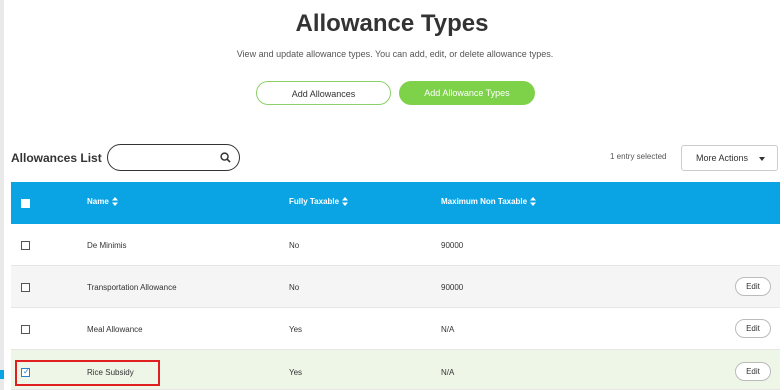 The image size is (784, 390). Describe the element at coordinates (98, 201) in the screenshot. I see `column-header-name-label: Name` at that location.